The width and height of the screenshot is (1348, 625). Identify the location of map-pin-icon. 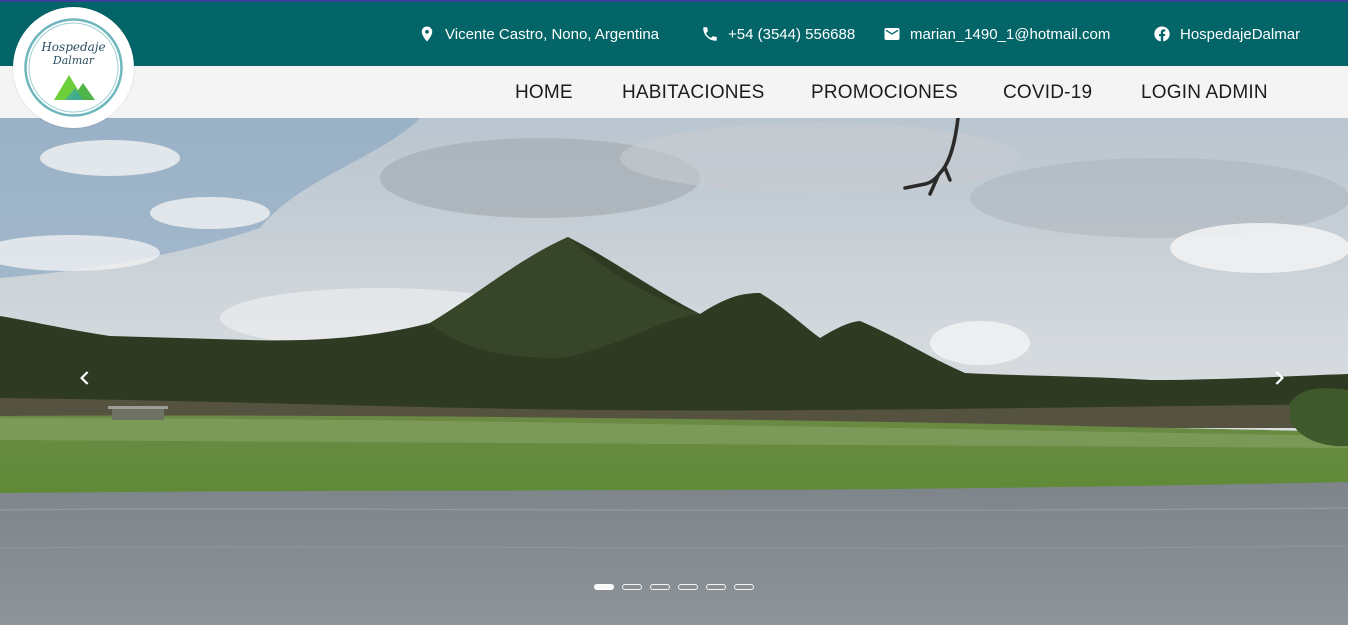
(427, 34).